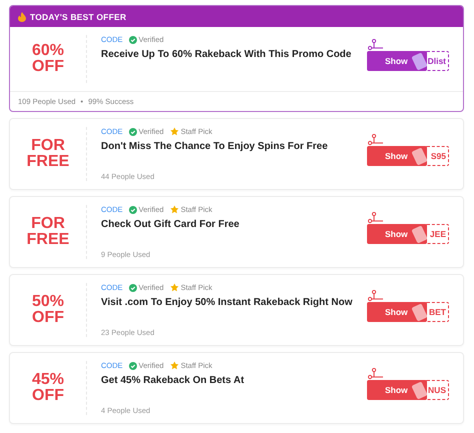 Image resolution: width=474 pixels, height=433 pixels. What do you see at coordinates (215, 146) in the screenshot?
I see `offer-title: Don't Miss The Chance To Enjoy Spins For Free` at bounding box center [215, 146].